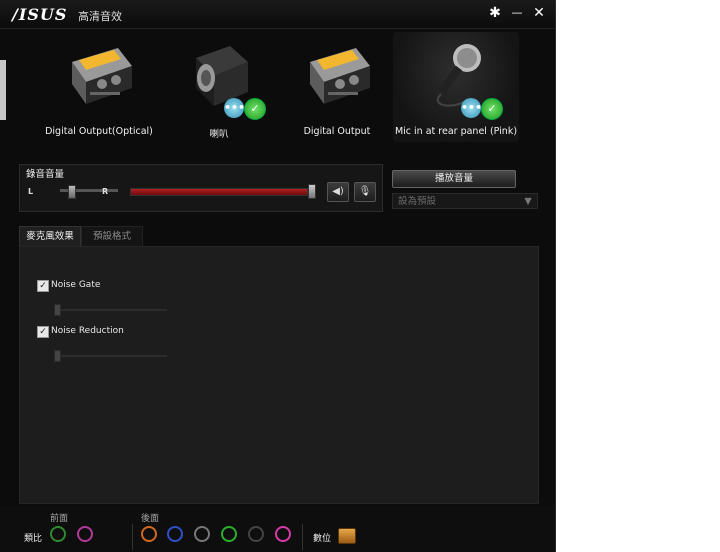  What do you see at coordinates (337, 131) in the screenshot?
I see `device-label: Digital Output` at bounding box center [337, 131].